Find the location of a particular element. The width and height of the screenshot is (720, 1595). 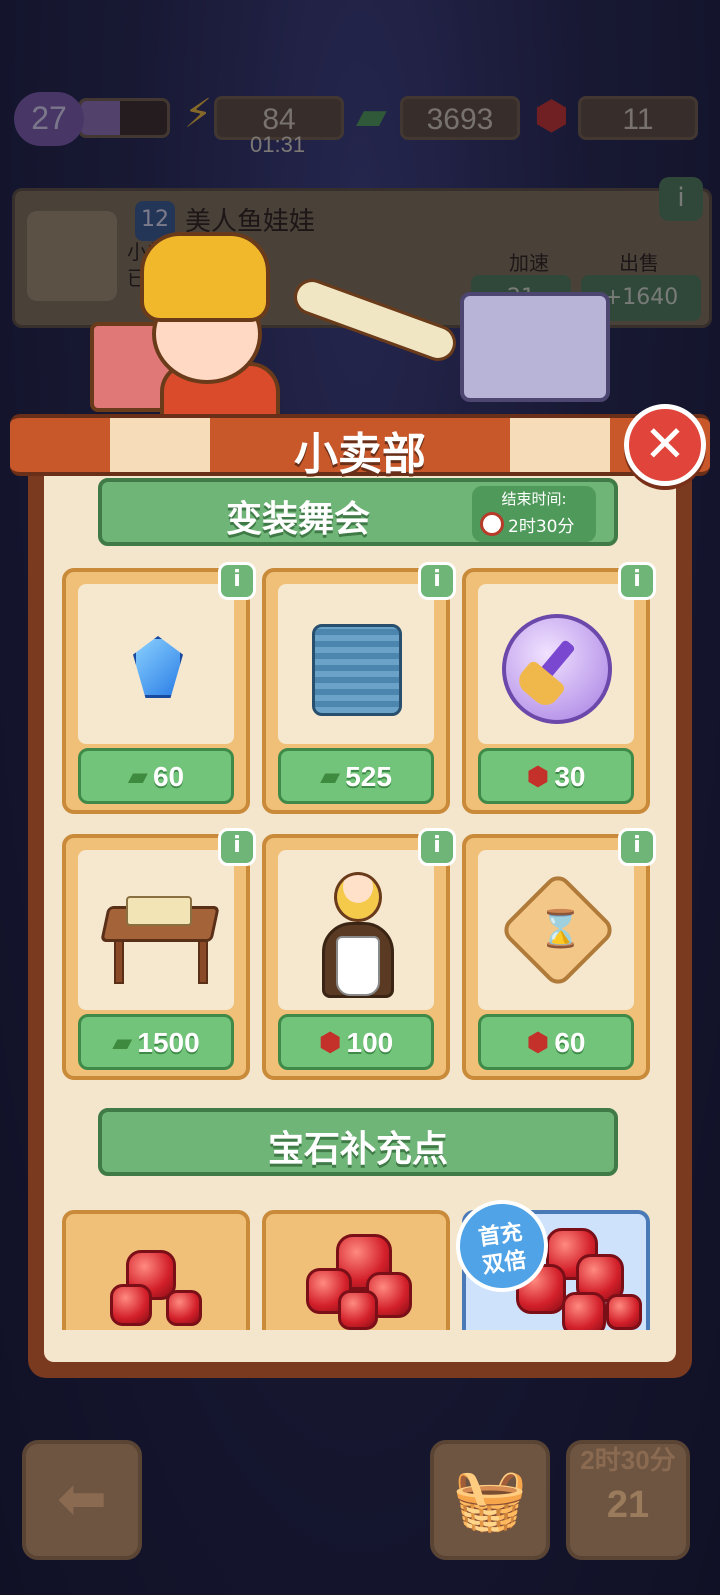

gem-section-banner: 宝石补充点 is located at coordinates (358, 1142).